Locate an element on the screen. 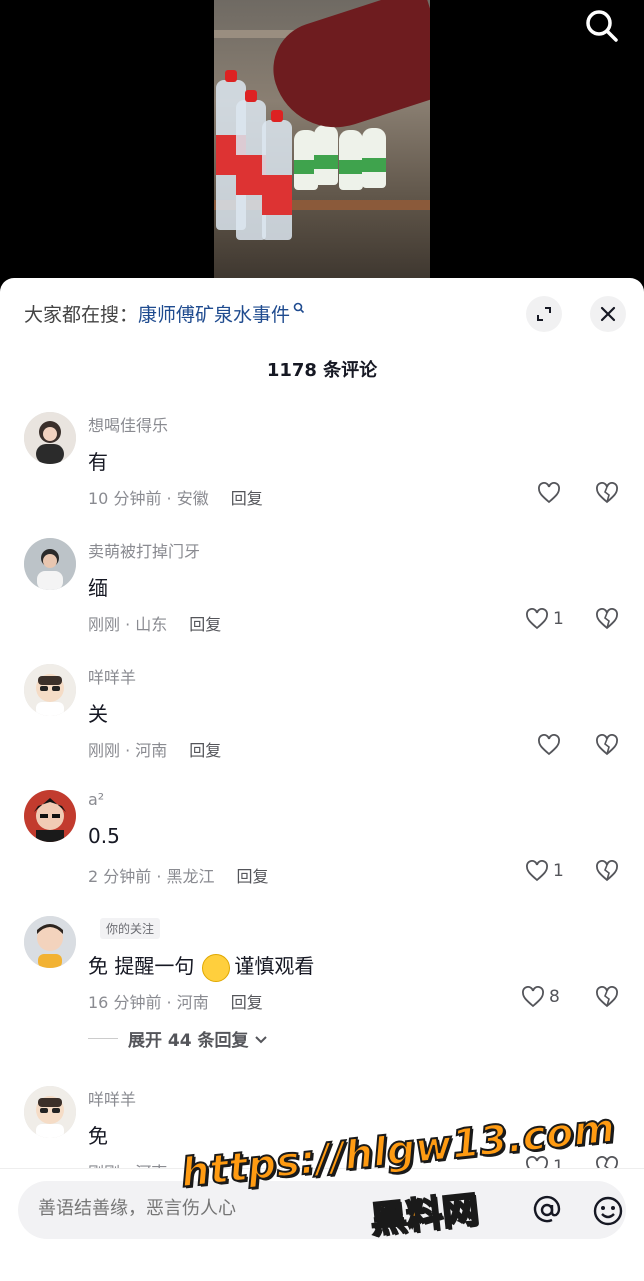  comment-text-part: 免 提醒一句 is located at coordinates (141, 966).